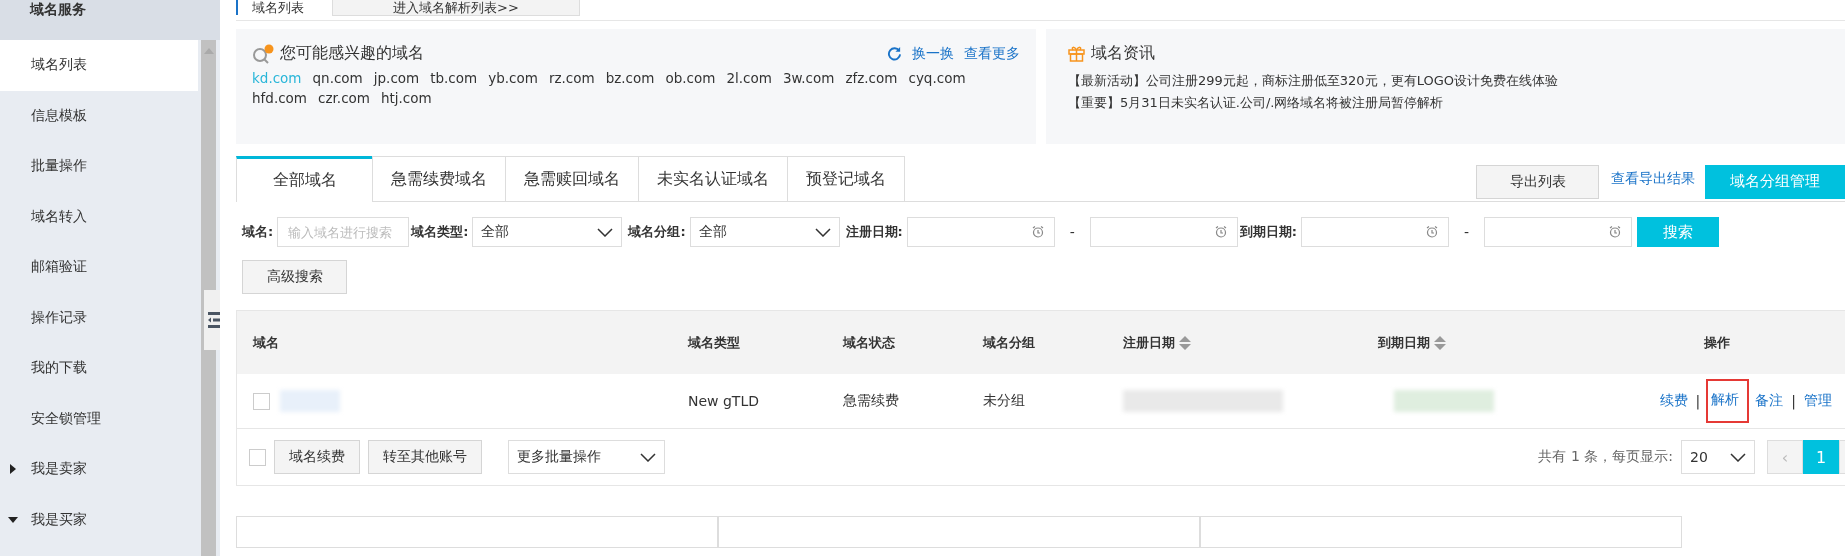 The width and height of the screenshot is (1845, 556). What do you see at coordinates (99, 65) in the screenshot?
I see `sidebar-item: 域名列表` at bounding box center [99, 65].